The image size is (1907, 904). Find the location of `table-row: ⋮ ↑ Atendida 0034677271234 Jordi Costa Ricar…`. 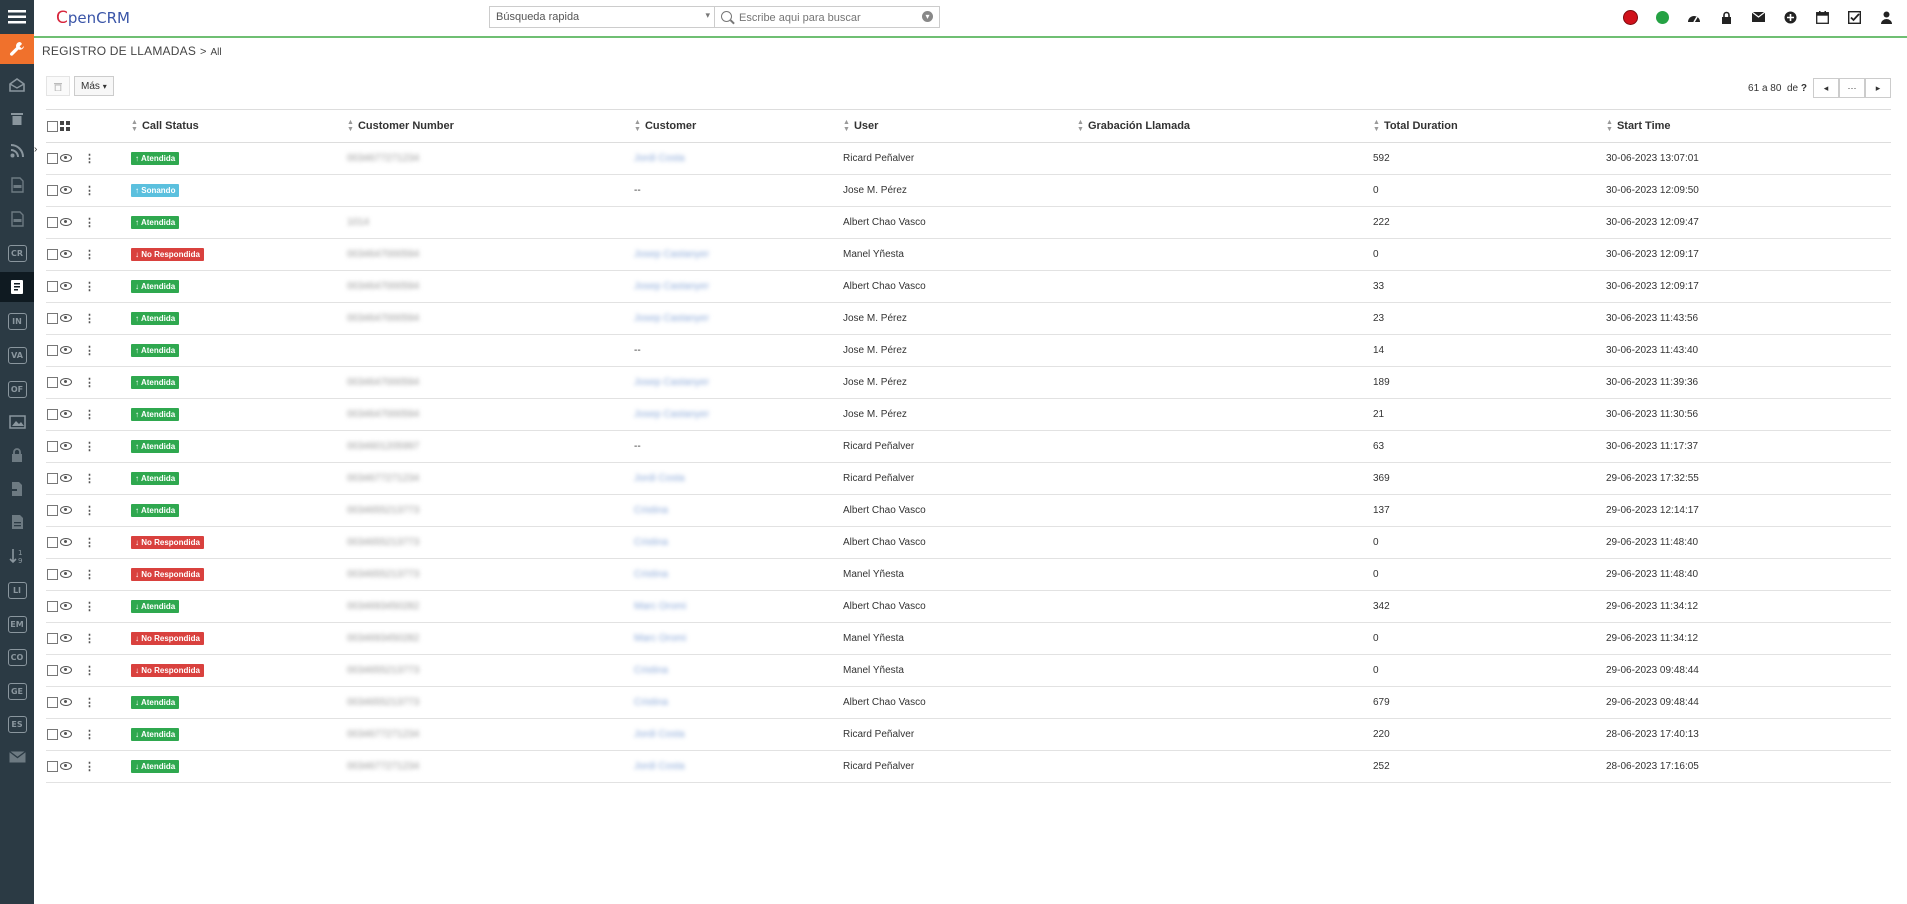

table-row: ⋮ ↑ Atendida 0034677271234 Jordi Costa Ricar… is located at coordinates (968, 158).